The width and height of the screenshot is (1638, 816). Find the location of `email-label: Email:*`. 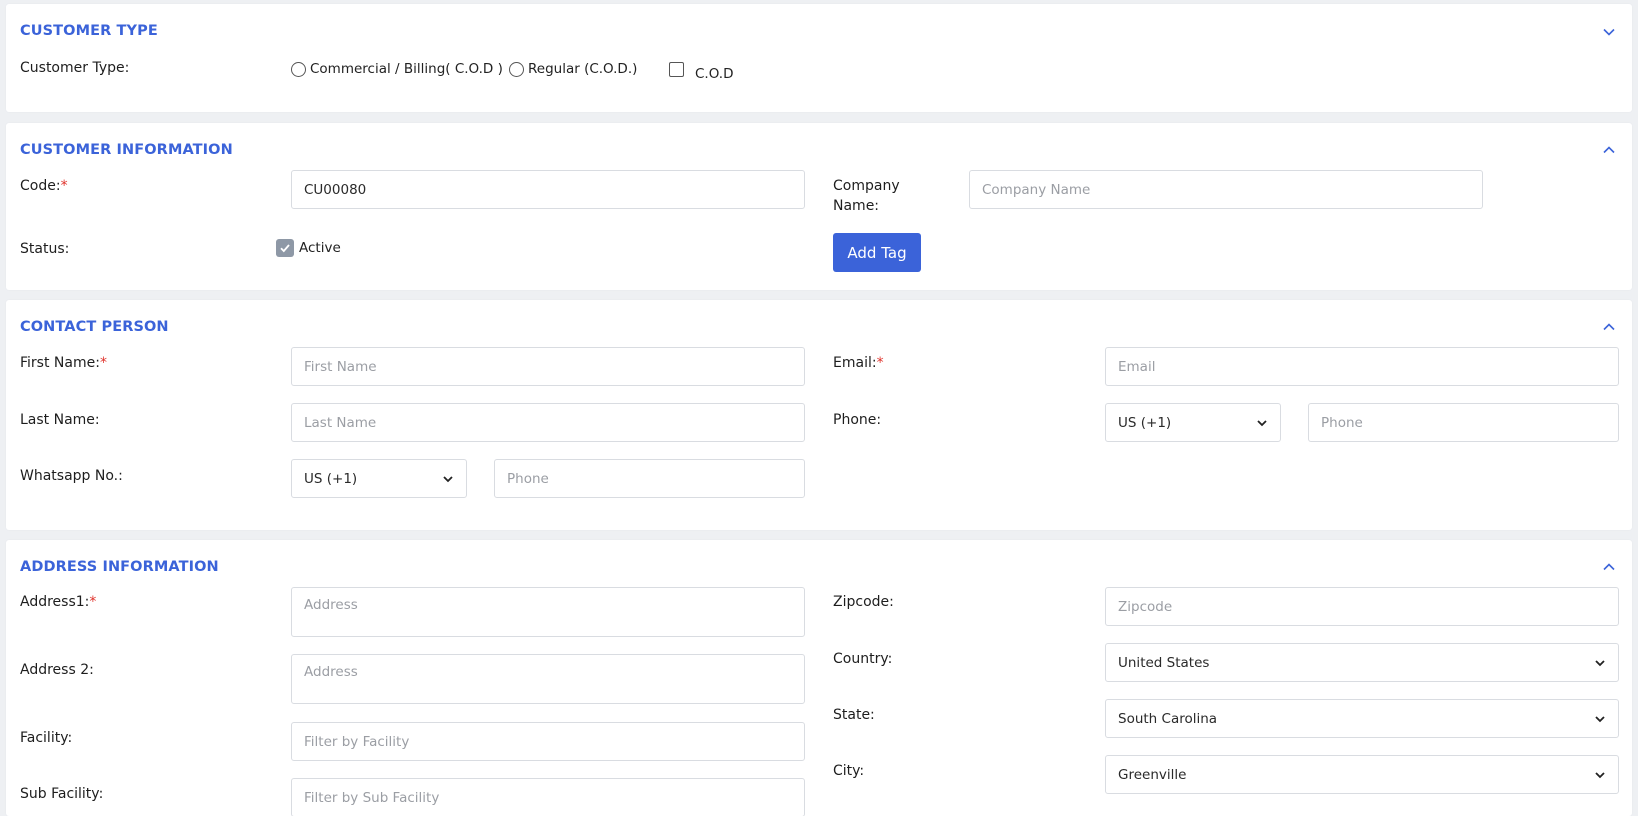

email-label: Email:* is located at coordinates (858, 363).